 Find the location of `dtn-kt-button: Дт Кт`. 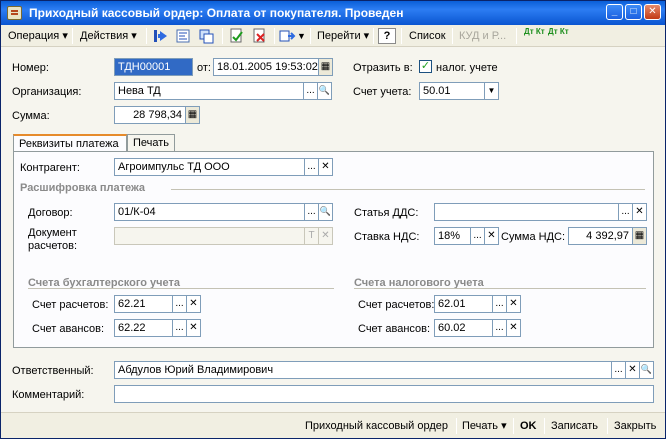

dtn-kt-button: Дт Кт is located at coordinates (558, 36).